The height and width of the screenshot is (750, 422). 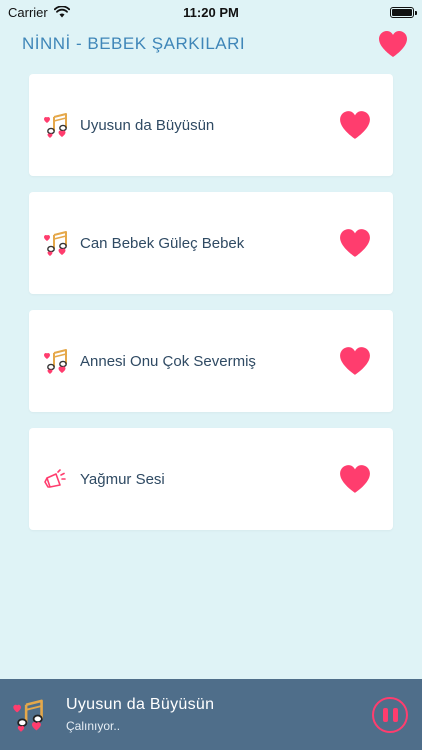 I want to click on song-item: Annesi Onu Çok Severmiş, so click(x=211, y=361).